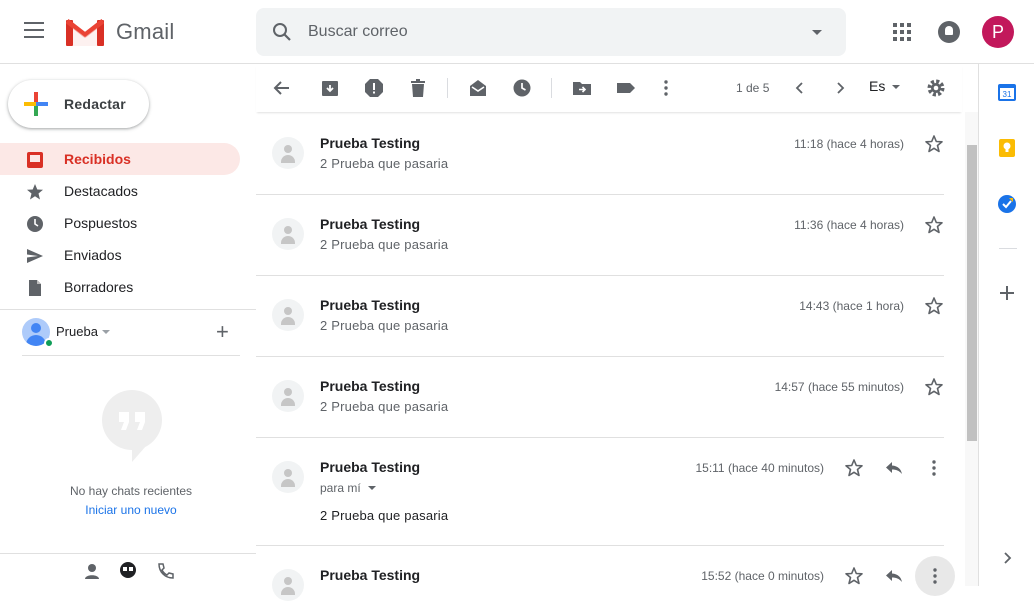  Describe the element at coordinates (132, 426) in the screenshot. I see `hangouts-quote-icon` at that location.